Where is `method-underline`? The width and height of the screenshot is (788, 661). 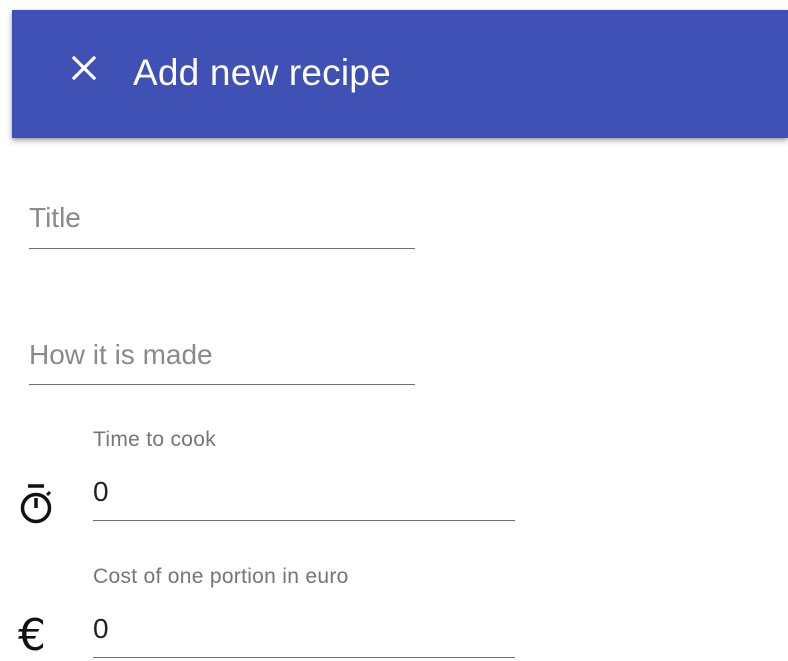 method-underline is located at coordinates (222, 384).